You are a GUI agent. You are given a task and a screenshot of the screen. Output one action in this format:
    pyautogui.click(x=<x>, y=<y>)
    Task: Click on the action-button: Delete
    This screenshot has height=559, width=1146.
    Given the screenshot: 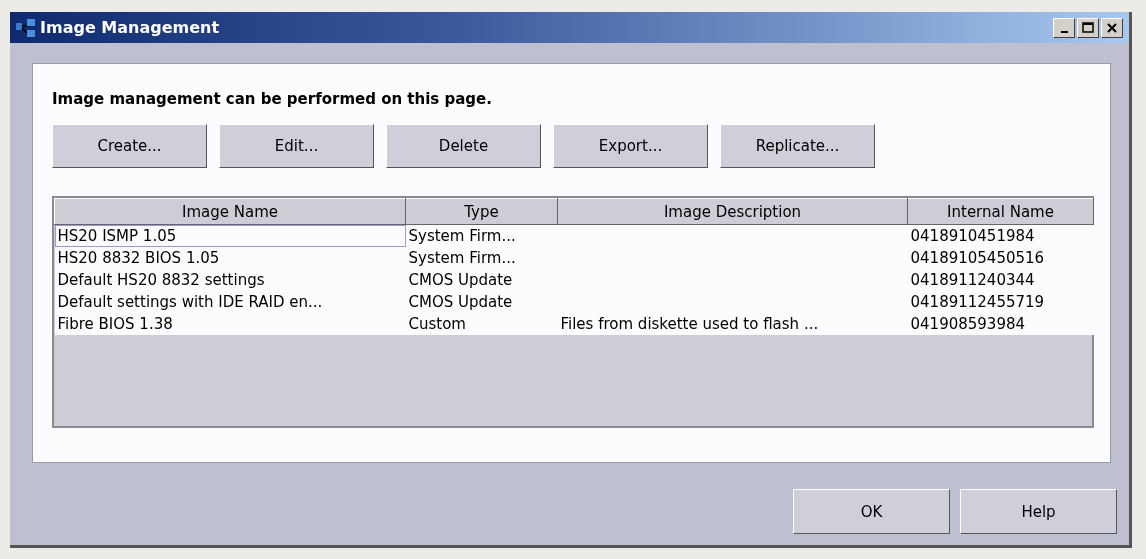 What is the action you would take?
    pyautogui.click(x=463, y=146)
    